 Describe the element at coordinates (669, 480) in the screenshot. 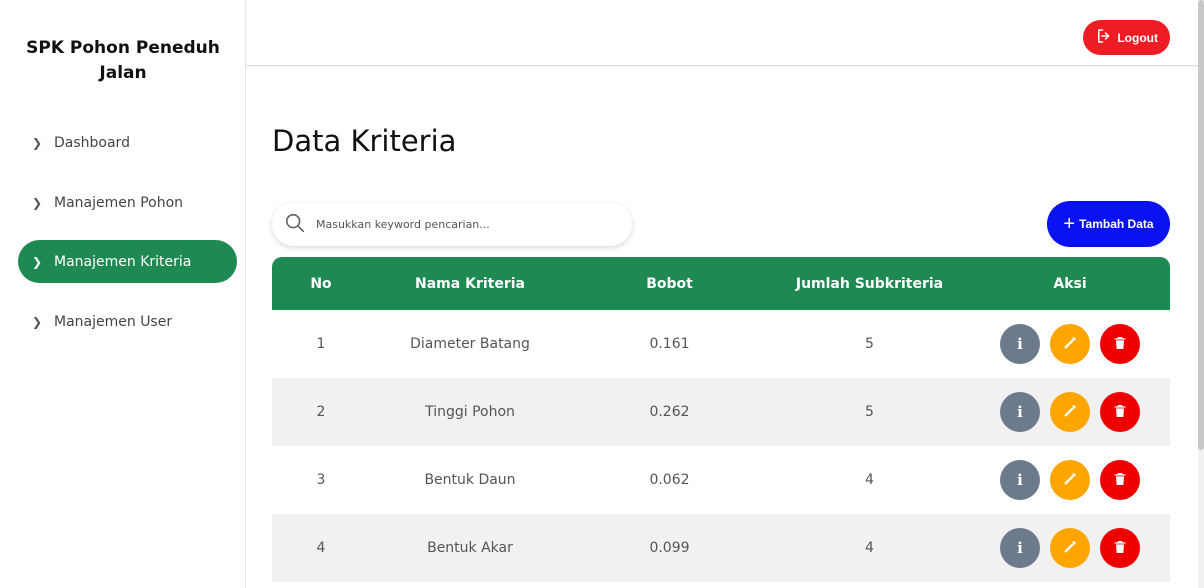

I see `cell-bobot: 0.062` at that location.